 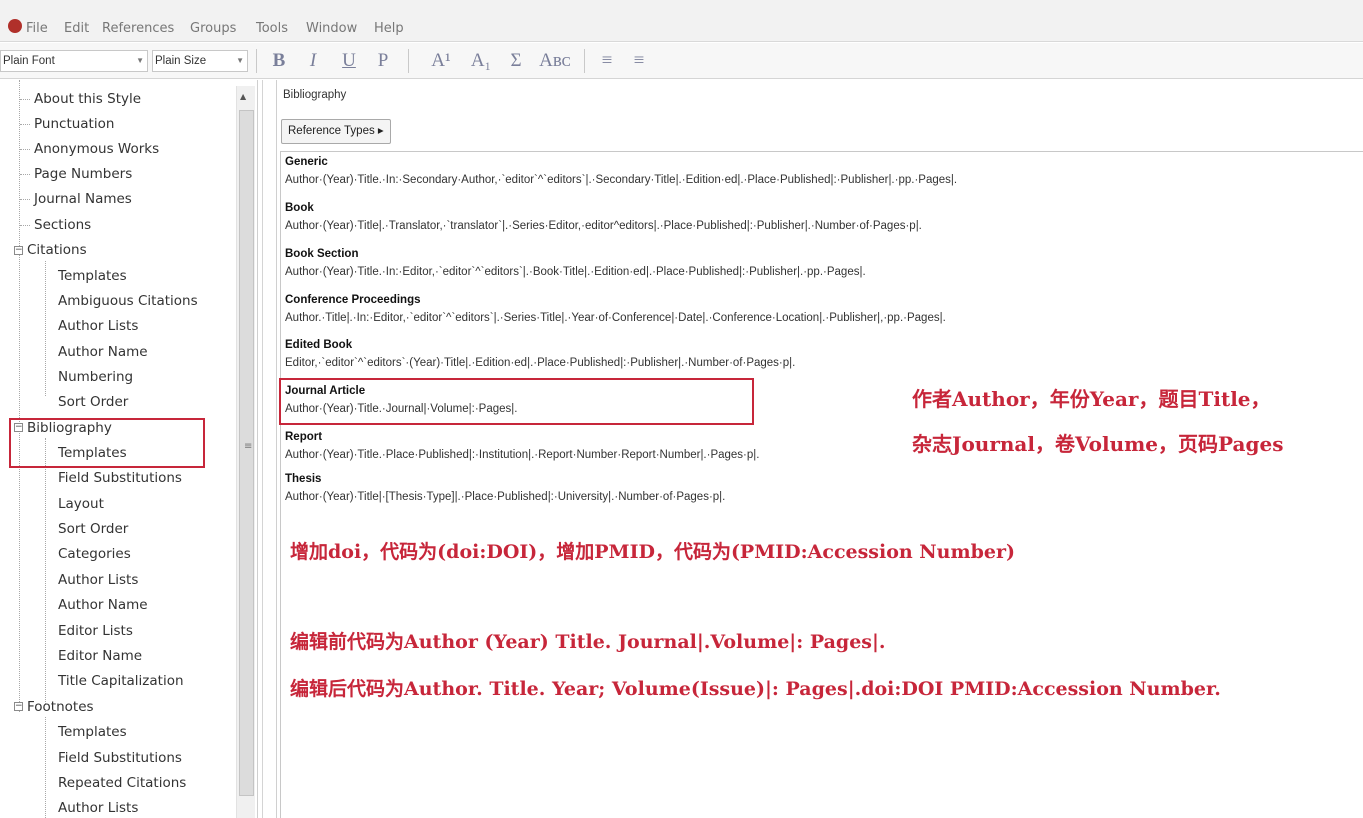 I want to click on tree-item-footnotes: Footnotes, so click(x=60, y=707).